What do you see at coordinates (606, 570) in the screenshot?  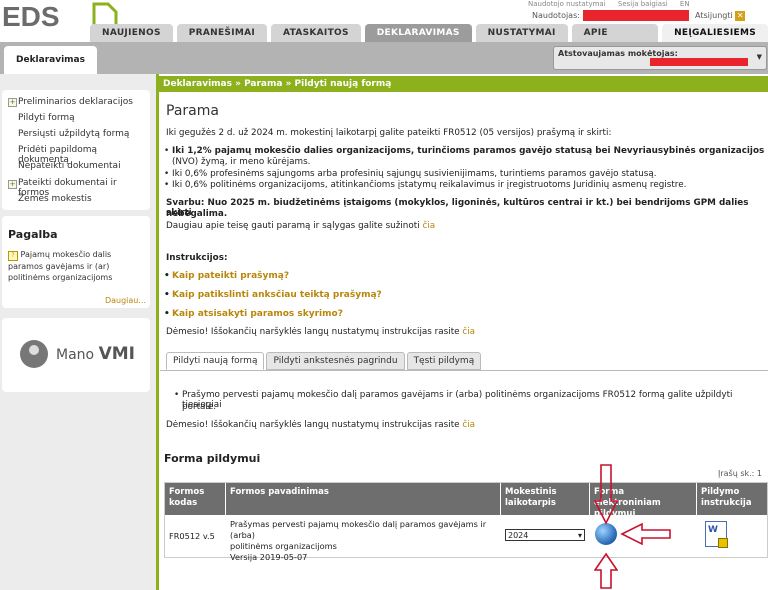 I see `arrow-up-icon` at bounding box center [606, 570].